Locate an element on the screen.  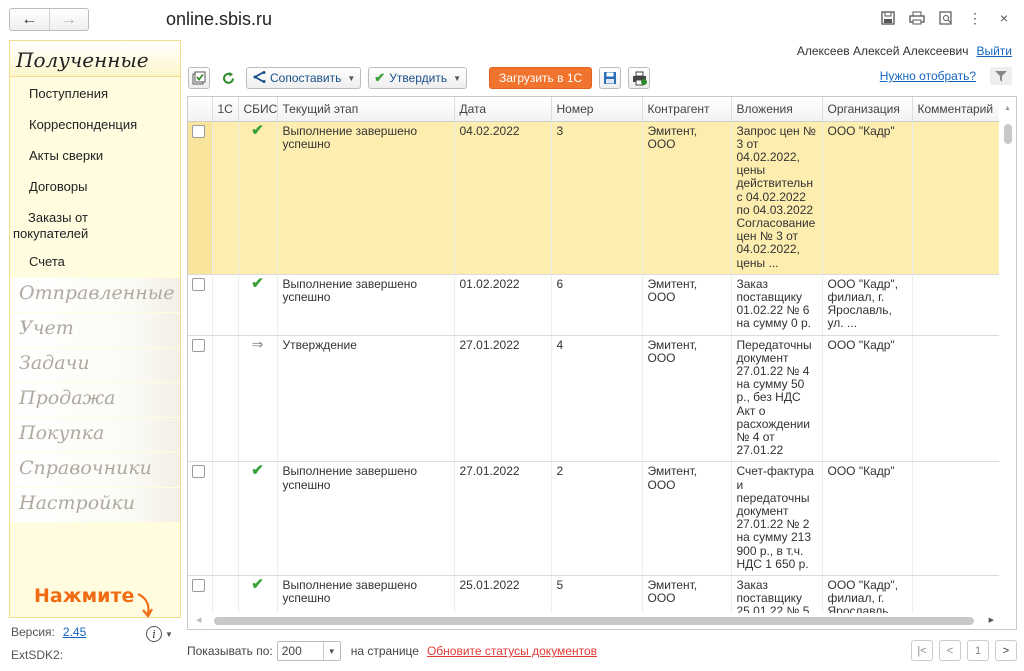
refresh-button is located at coordinates (228, 78).